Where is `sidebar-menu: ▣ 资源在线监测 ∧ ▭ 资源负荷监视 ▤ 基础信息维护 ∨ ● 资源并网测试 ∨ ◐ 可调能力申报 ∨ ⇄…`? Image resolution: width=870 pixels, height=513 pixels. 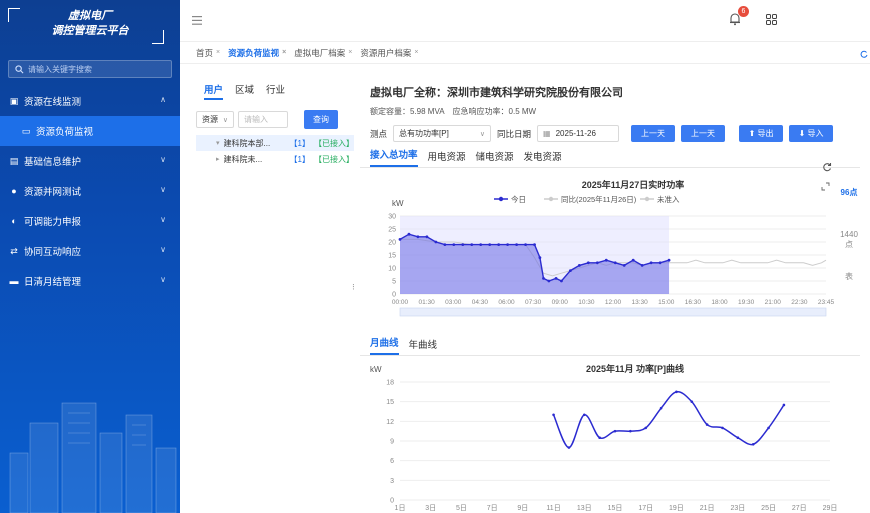
sidebar-menu: ▣ 资源在线监测 ∧ ▭ 资源负荷监视 ▤ 基础信息维护 ∨ ● 资源并网测试 ∨ ◐ 可调能力申报 ∨ ⇄… is located at coordinates (90, 191).